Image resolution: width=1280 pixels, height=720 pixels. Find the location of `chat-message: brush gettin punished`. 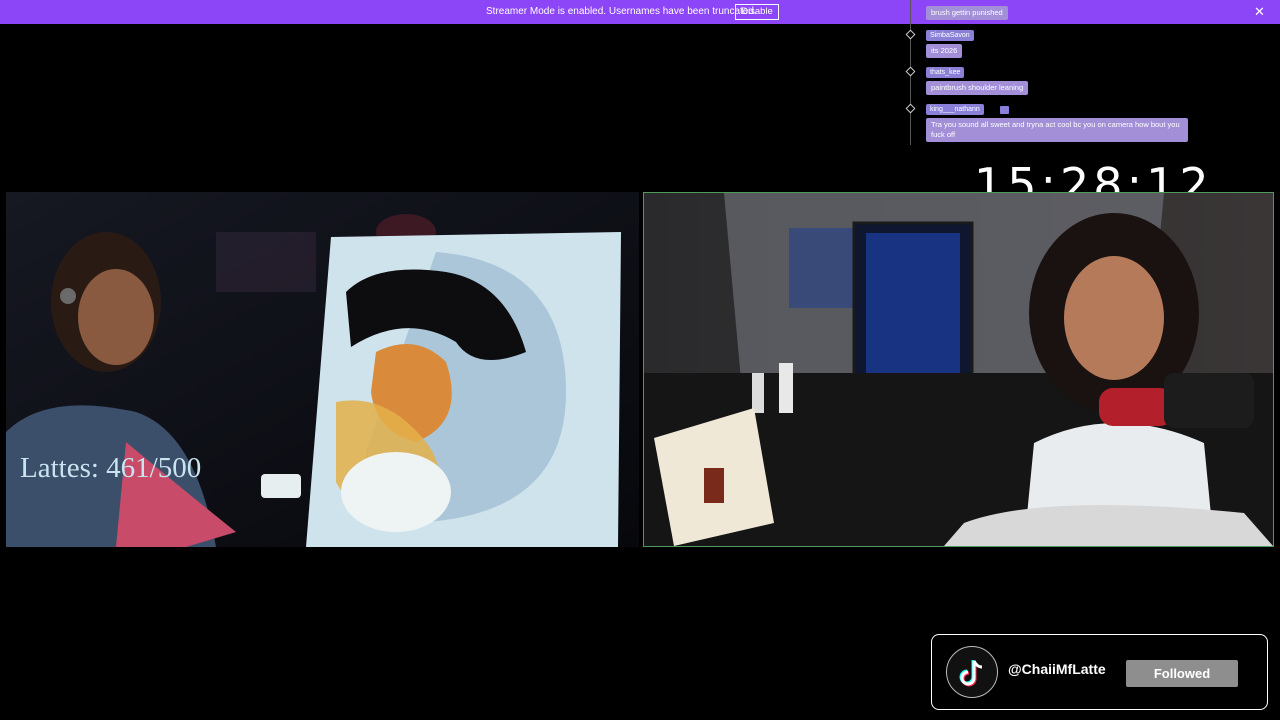

chat-message: brush gettin punished is located at coordinates (967, 13).